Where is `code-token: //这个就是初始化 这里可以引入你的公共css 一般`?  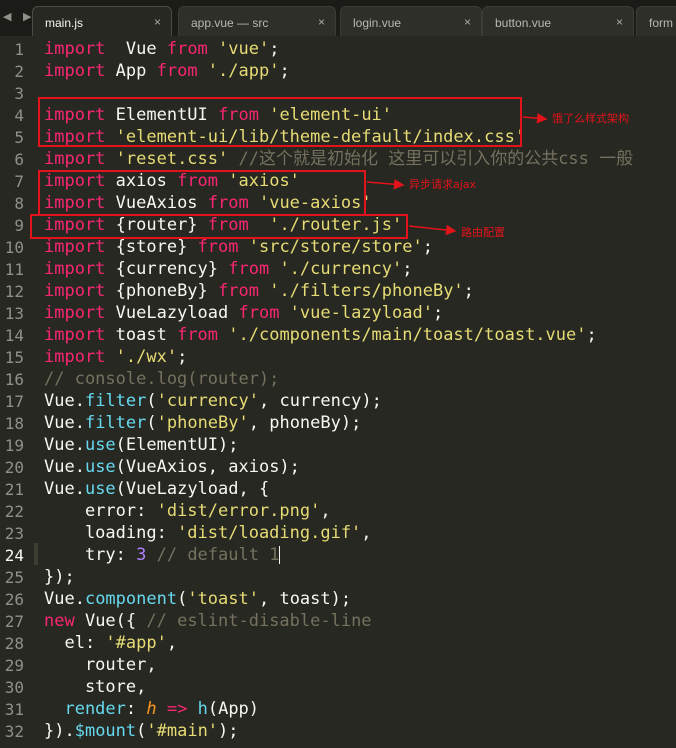 code-token: //这个就是初始化 这里可以引入你的公共css 一般 is located at coordinates (431, 159).